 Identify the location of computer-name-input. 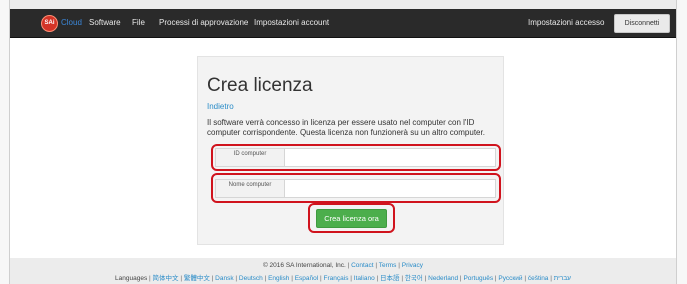
(390, 188).